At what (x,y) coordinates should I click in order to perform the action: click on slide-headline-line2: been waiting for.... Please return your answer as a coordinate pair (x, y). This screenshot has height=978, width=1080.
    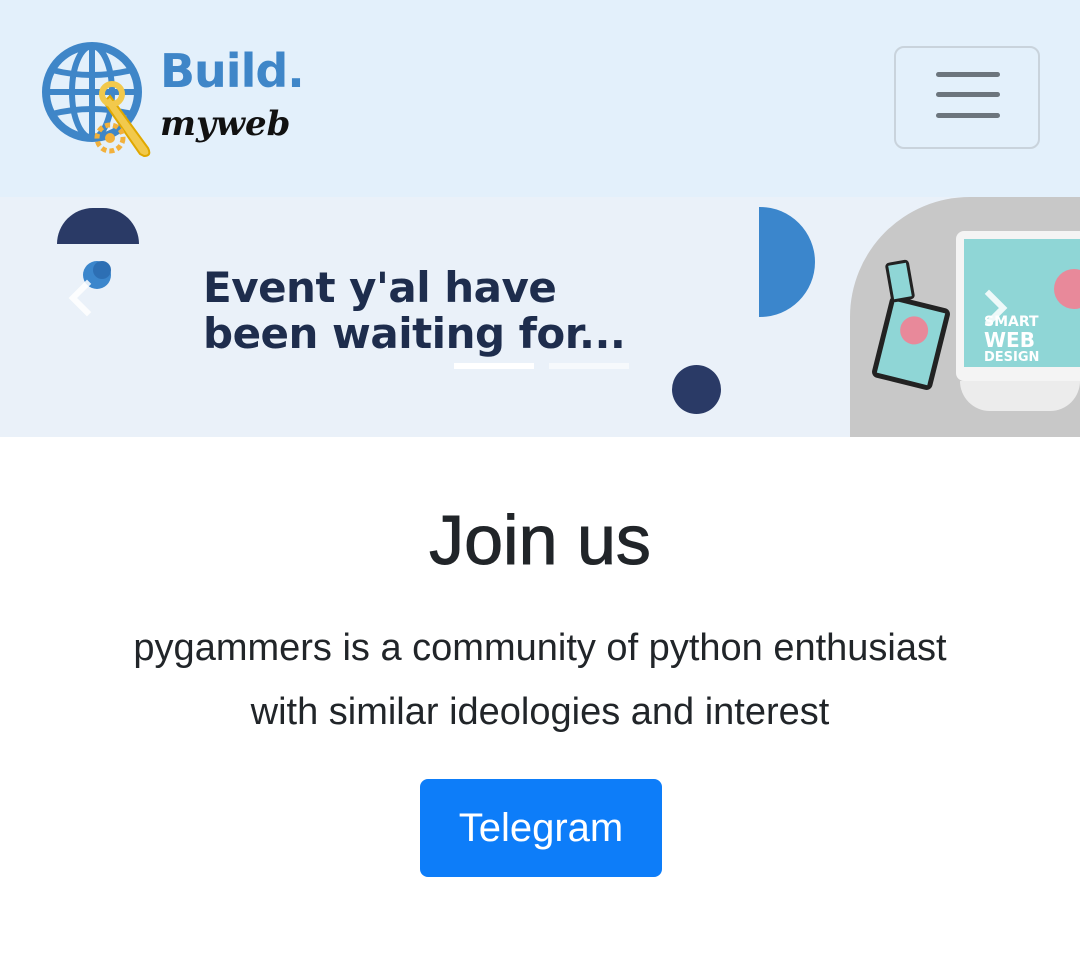
    Looking at the image, I should click on (414, 333).